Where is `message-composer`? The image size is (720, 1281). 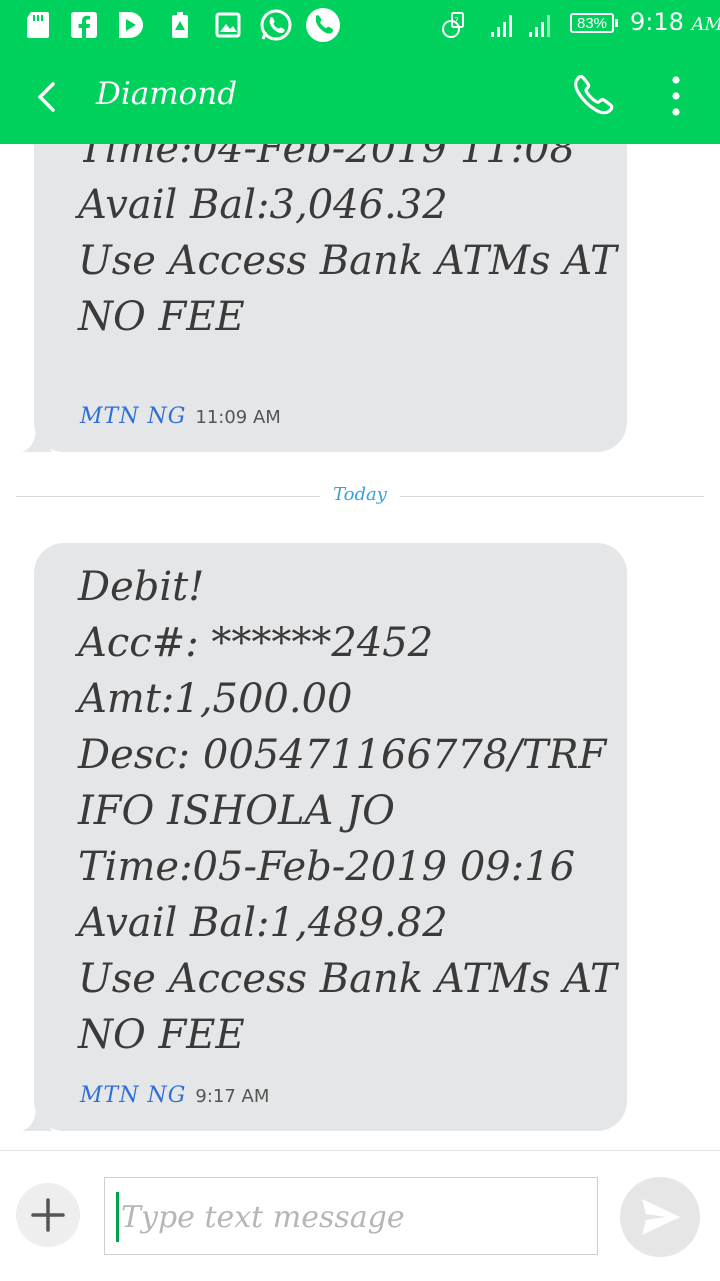 message-composer is located at coordinates (360, 1215).